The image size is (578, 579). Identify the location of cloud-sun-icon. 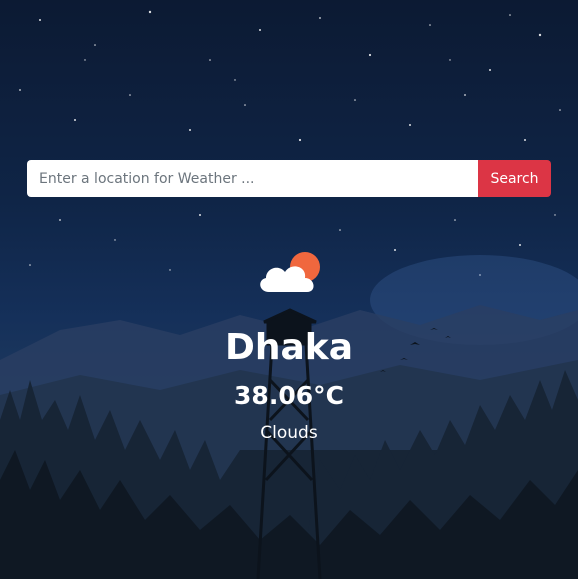
(290, 272).